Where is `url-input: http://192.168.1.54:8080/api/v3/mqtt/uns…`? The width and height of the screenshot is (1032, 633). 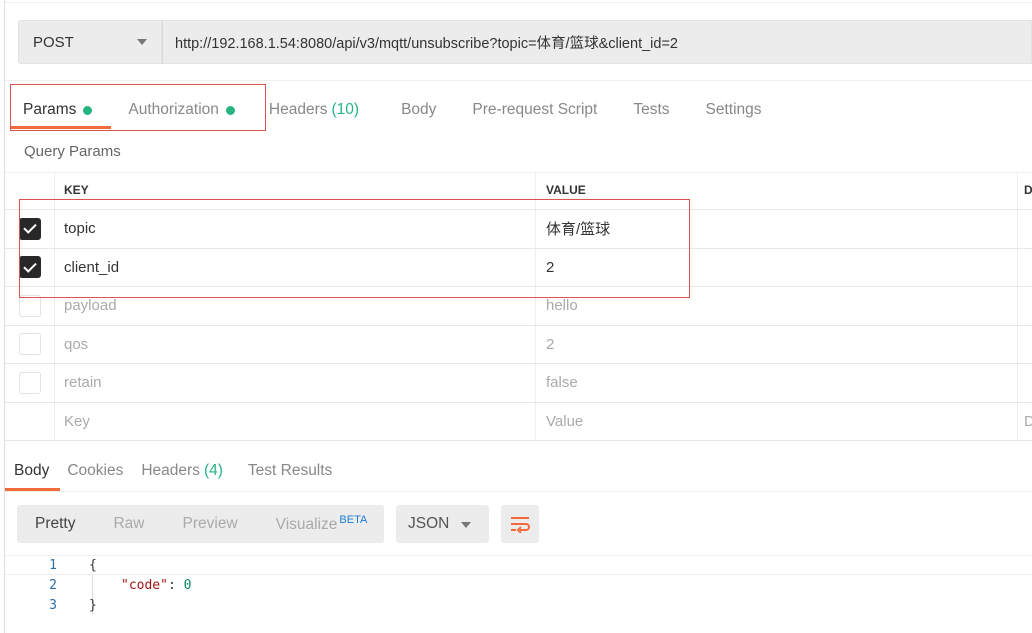 url-input: http://192.168.1.54:8080/api/v3/mqtt/uns… is located at coordinates (597, 42).